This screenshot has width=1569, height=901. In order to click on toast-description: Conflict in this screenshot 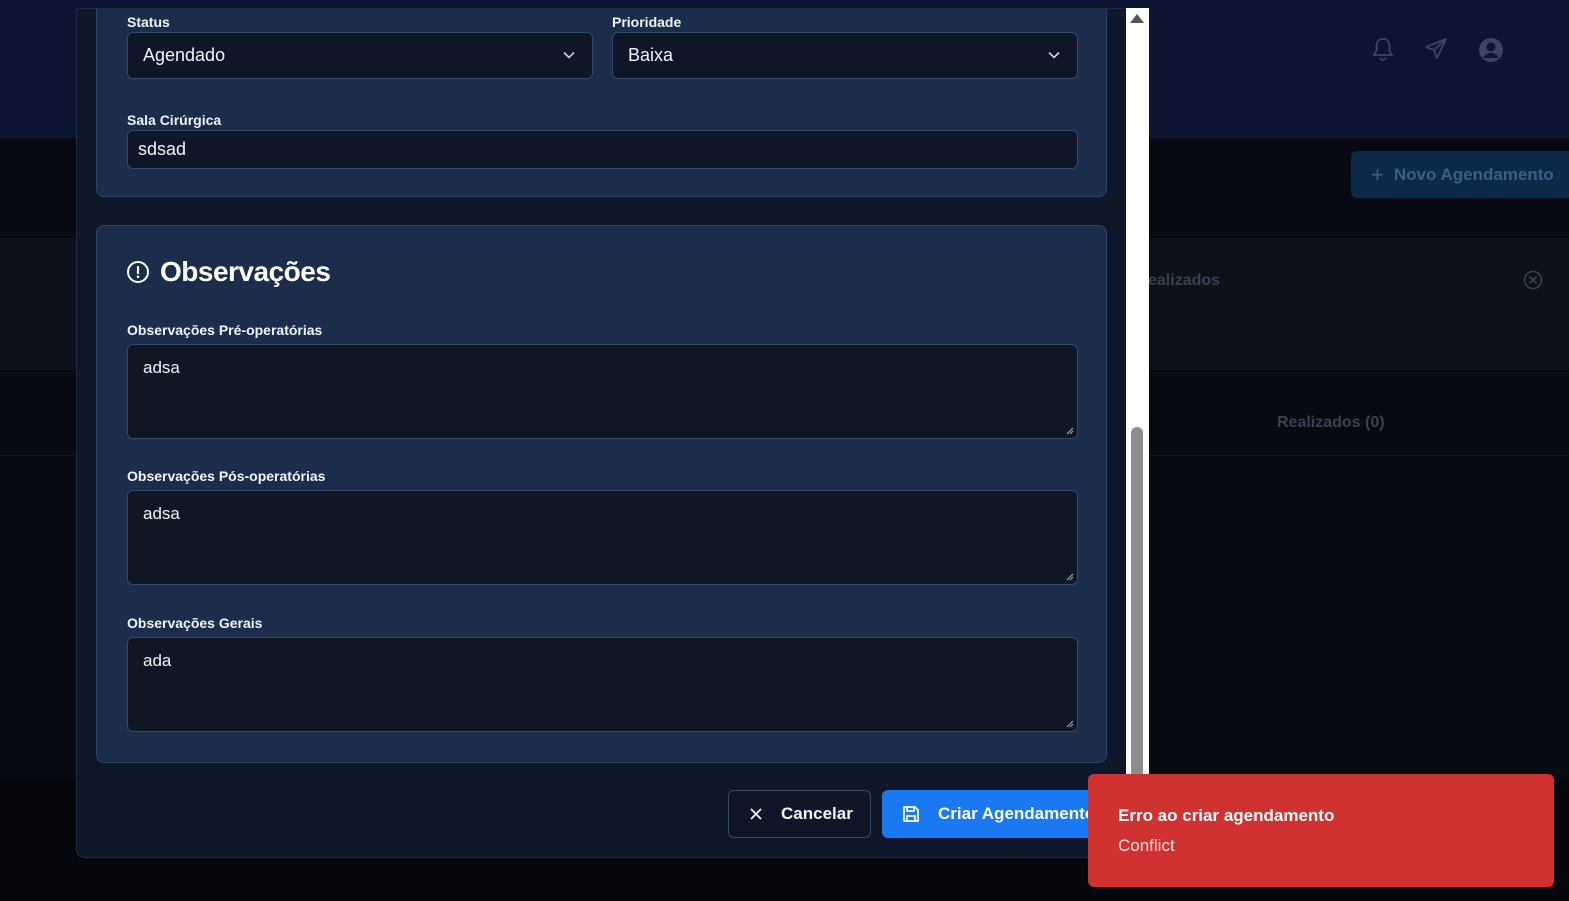, I will do `click(1146, 845)`.